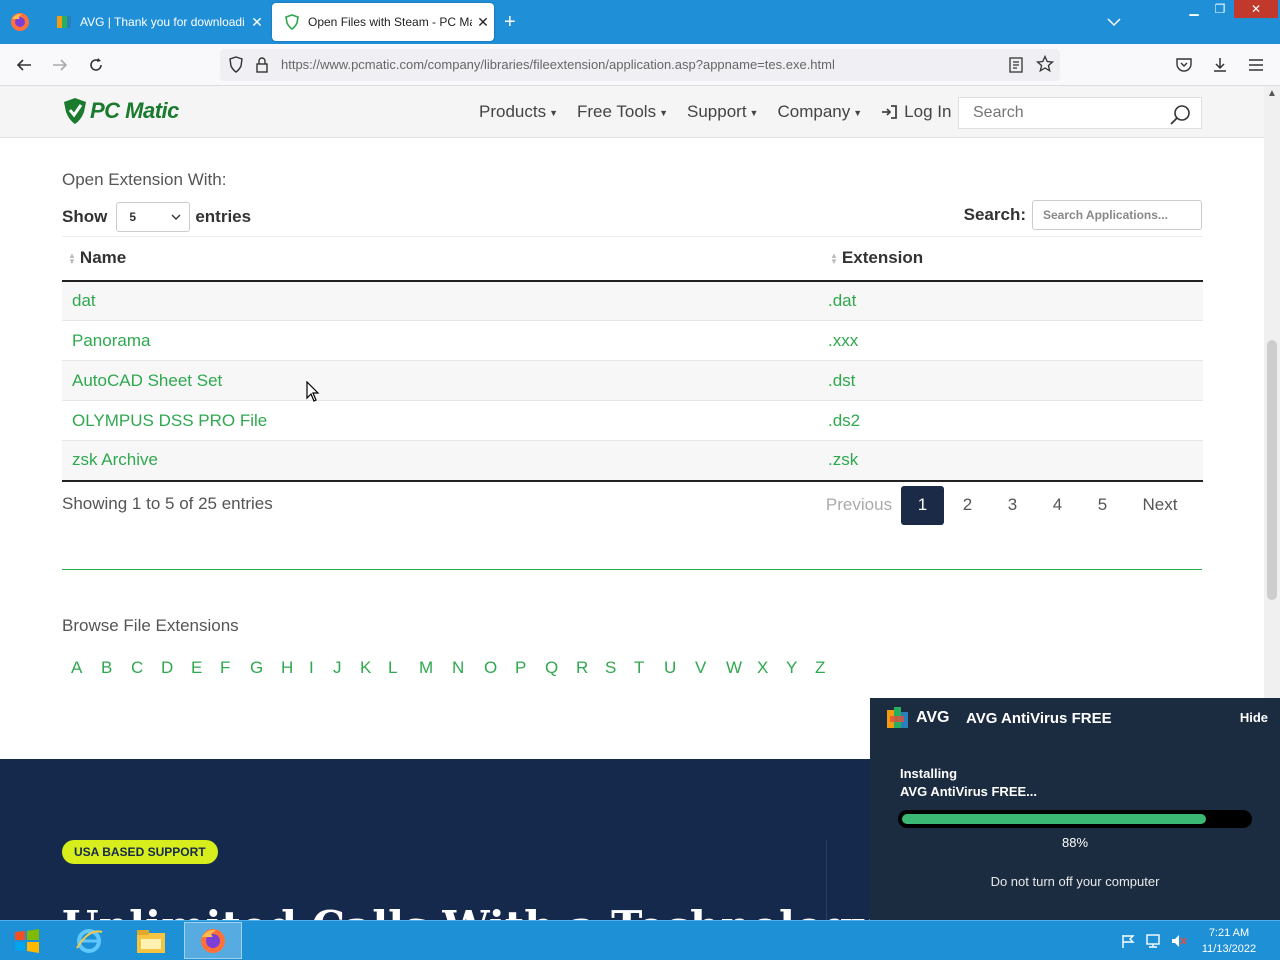  Describe the element at coordinates (151, 940) in the screenshot. I see `file-explorer-icon` at that location.